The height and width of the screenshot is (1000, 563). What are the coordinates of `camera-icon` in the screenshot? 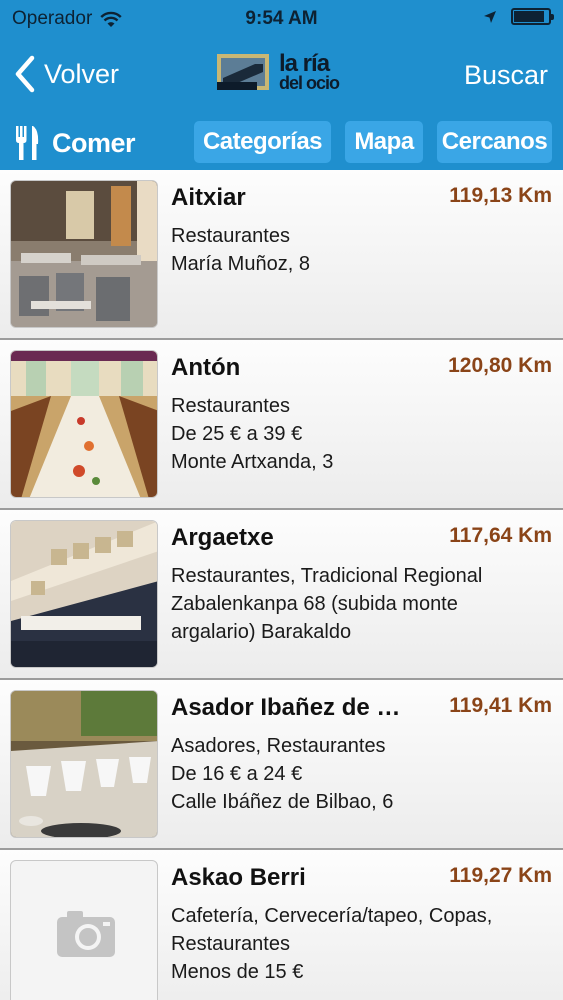 It's located at (86, 934).